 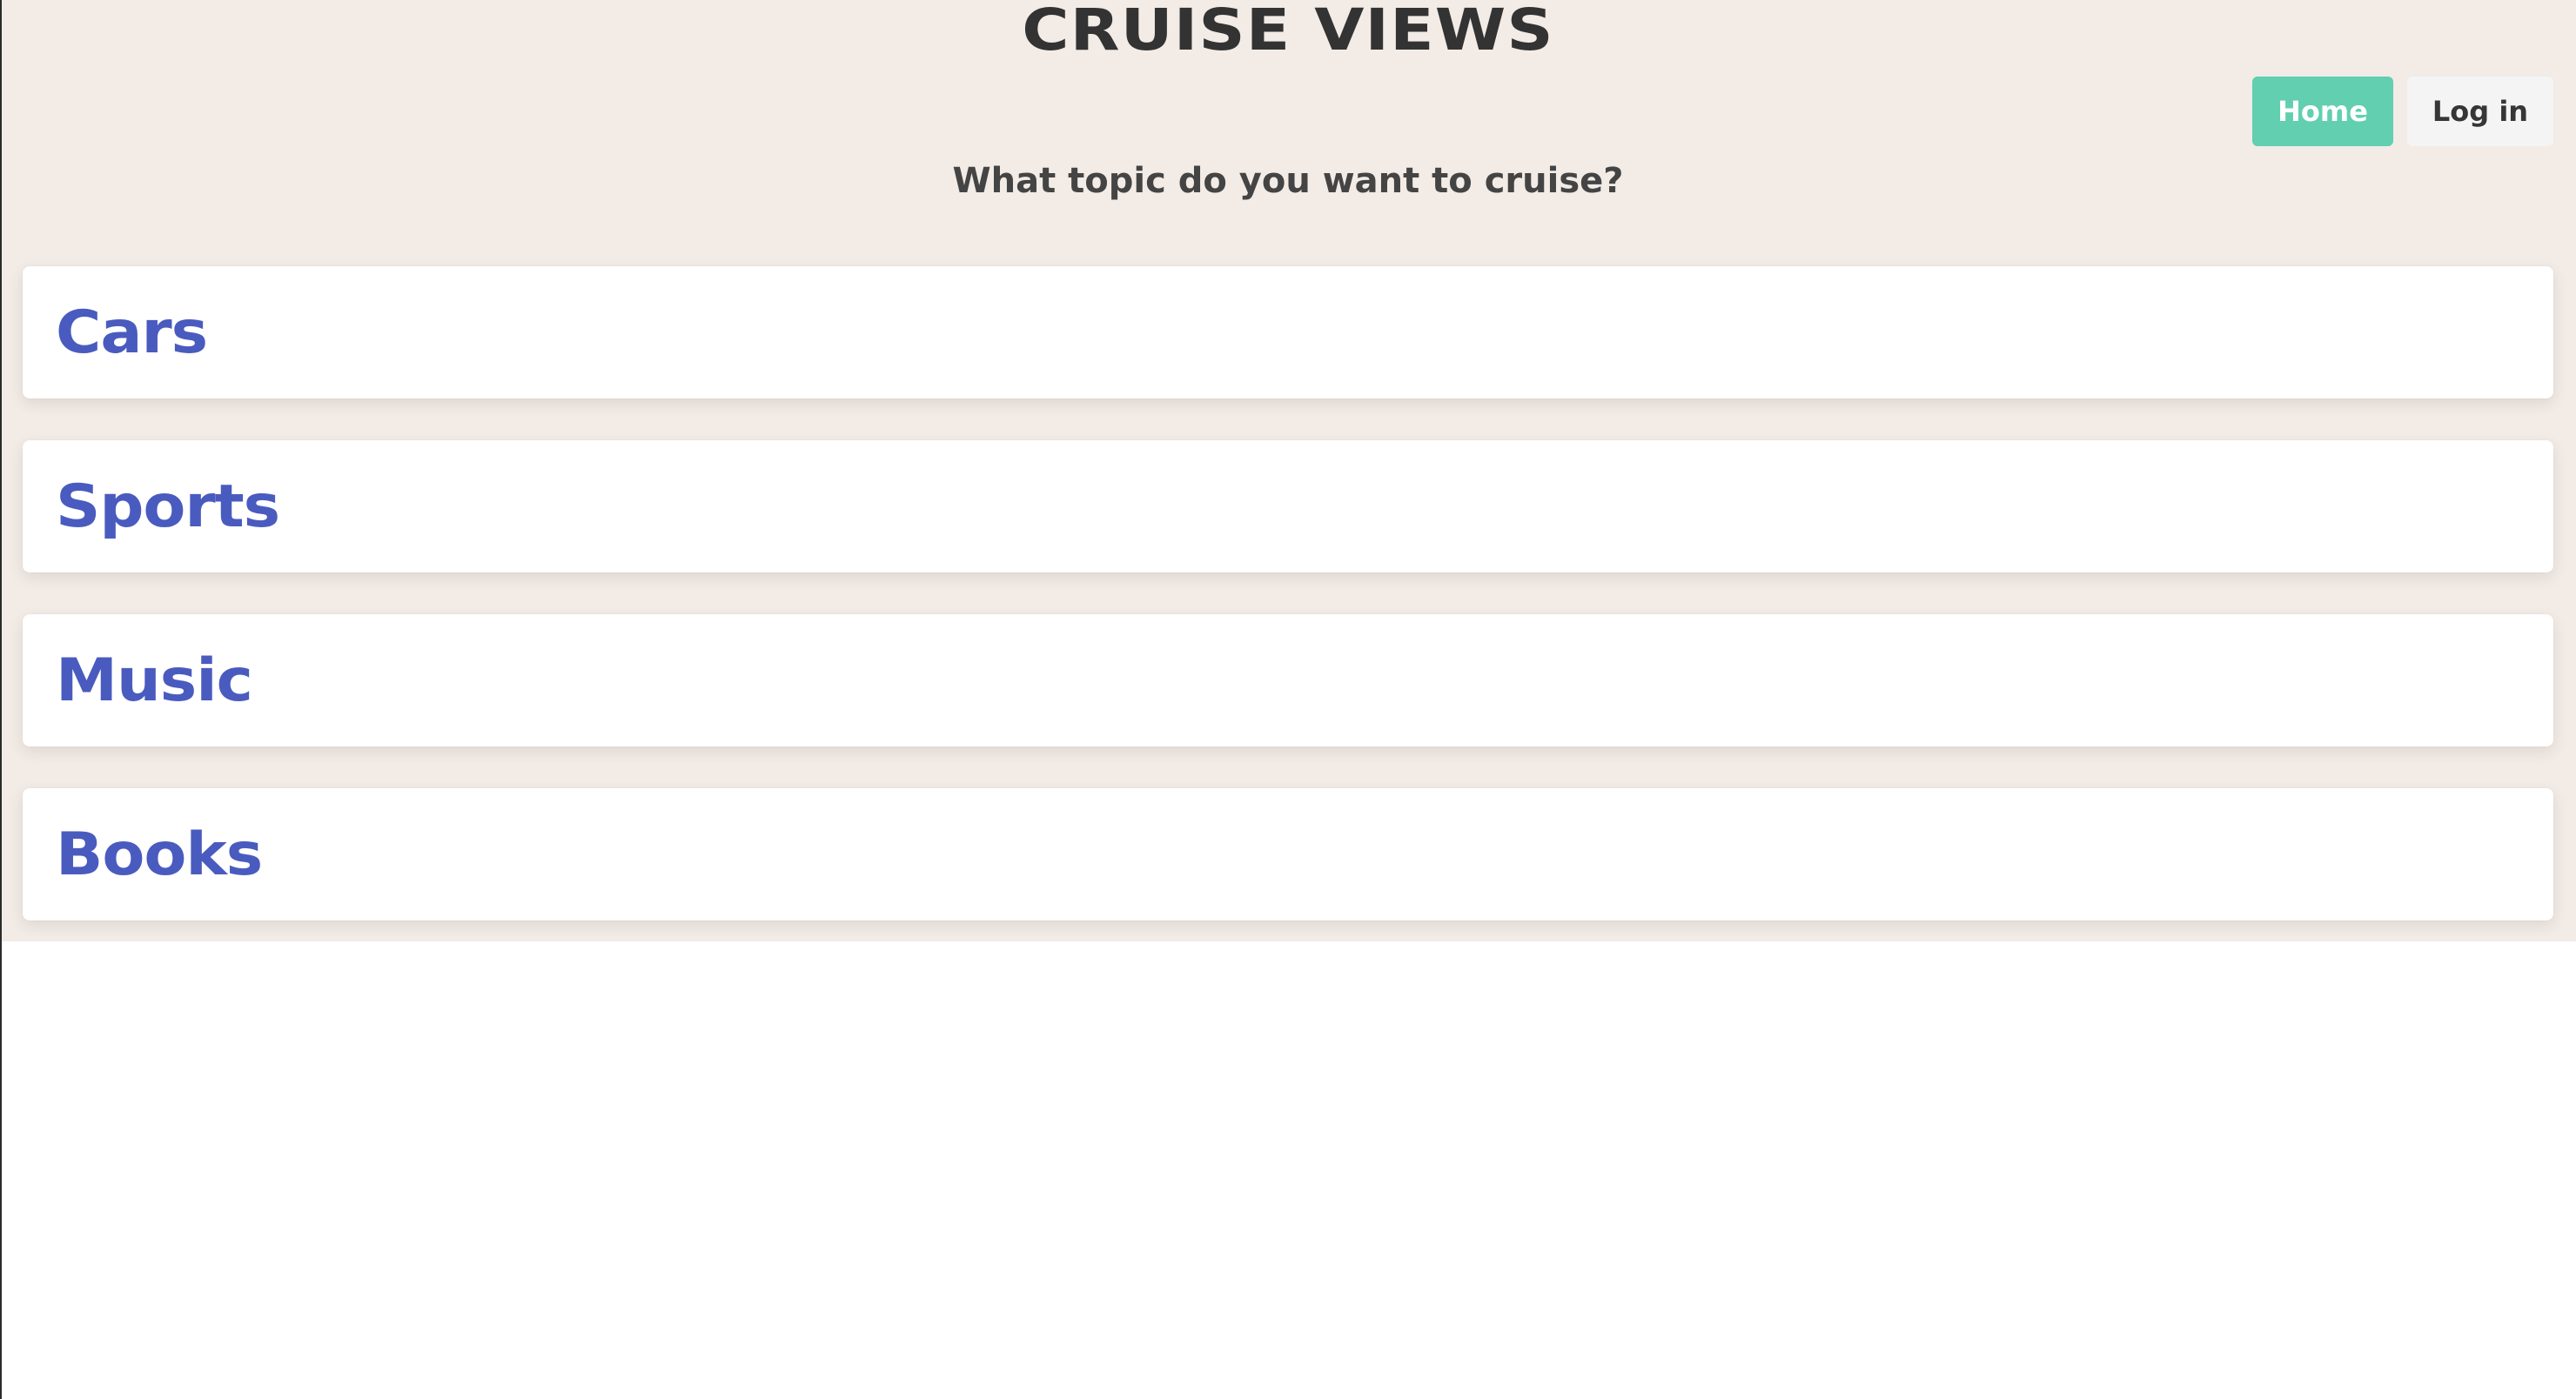 I want to click on topic-label: Cars, so click(x=132, y=332).